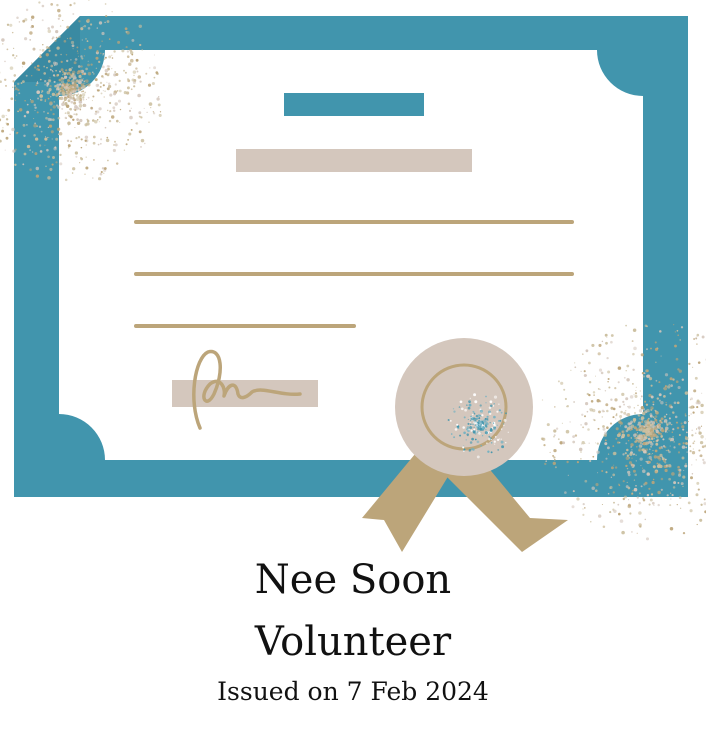 The image size is (706, 730). Describe the element at coordinates (353, 691) in the screenshot. I see `issued-date: Issued on 7 Feb 2024` at that location.